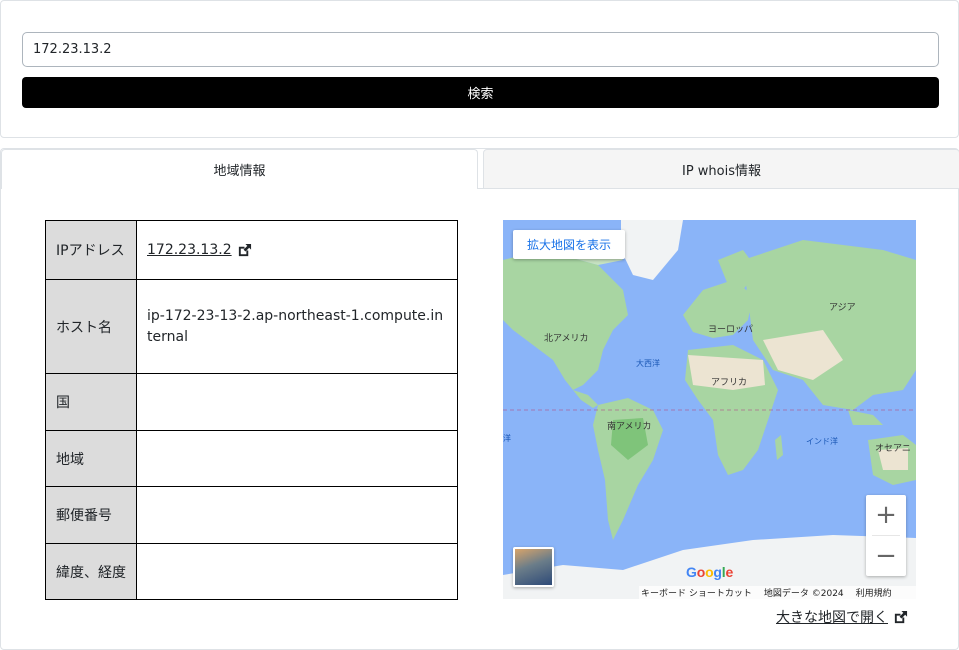 The width and height of the screenshot is (959, 650). Describe the element at coordinates (729, 383) in the screenshot. I see `map-label-africa: アフリカ` at that location.